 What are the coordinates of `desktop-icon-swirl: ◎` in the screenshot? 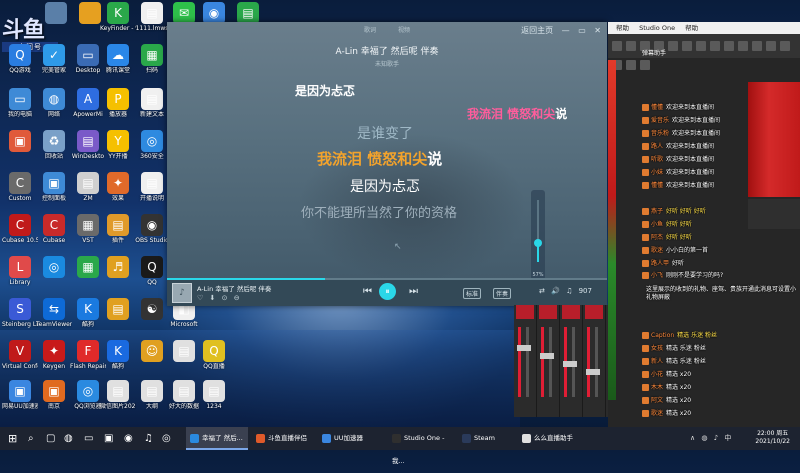 It's located at (54, 267).